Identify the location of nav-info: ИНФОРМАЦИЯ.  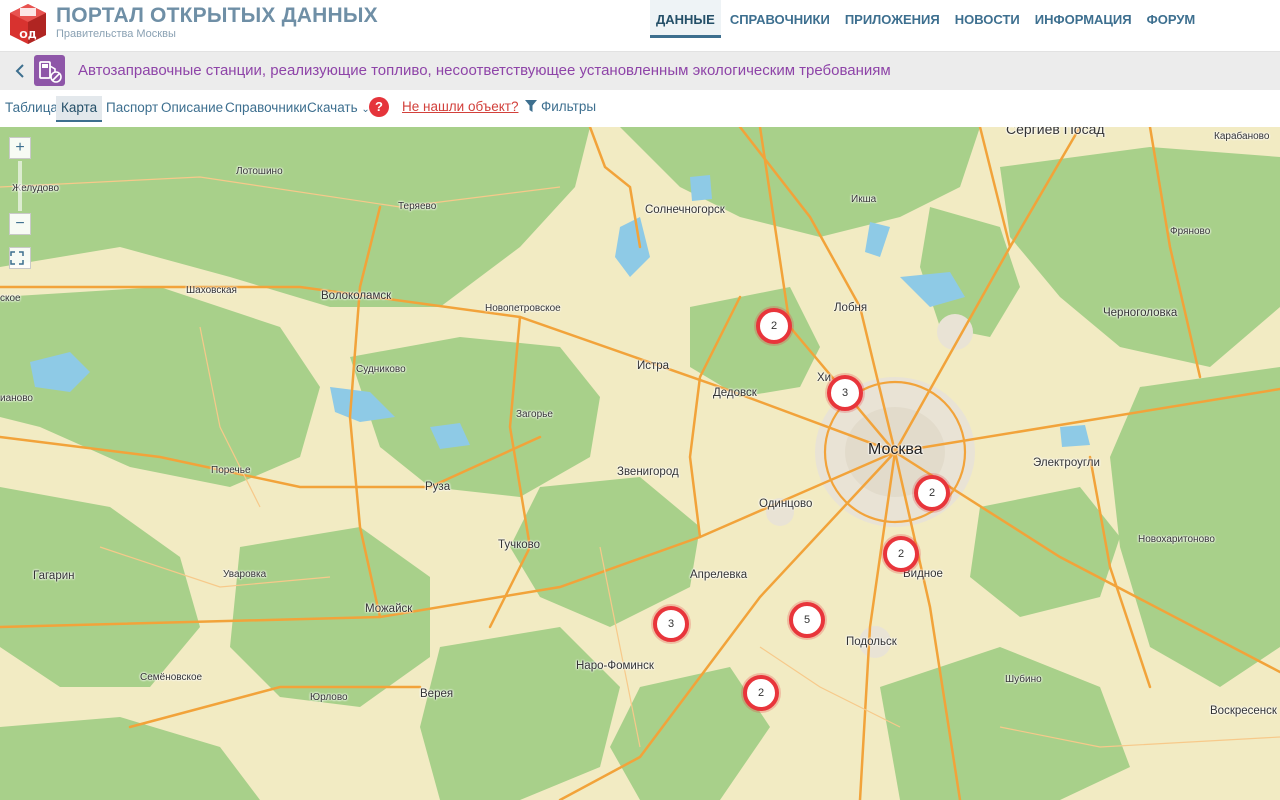
(1083, 17).